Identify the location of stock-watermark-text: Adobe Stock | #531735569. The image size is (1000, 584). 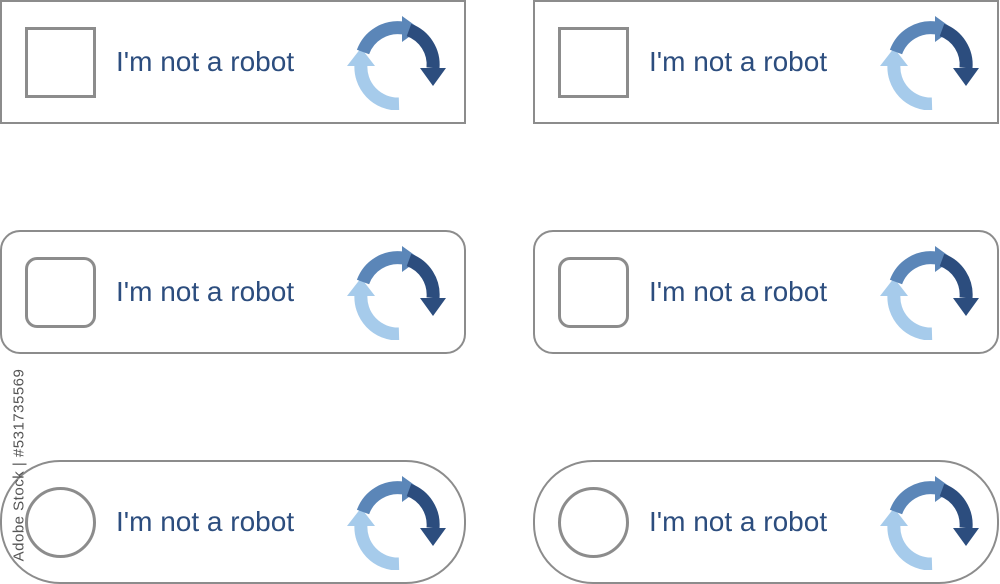
(19, 465).